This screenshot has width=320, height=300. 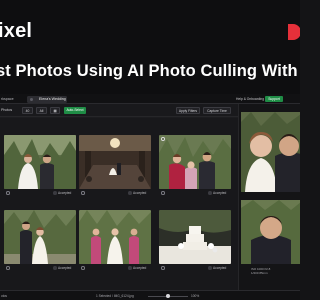 What do you see at coordinates (274, 99) in the screenshot?
I see `support-button: Support` at bounding box center [274, 99].